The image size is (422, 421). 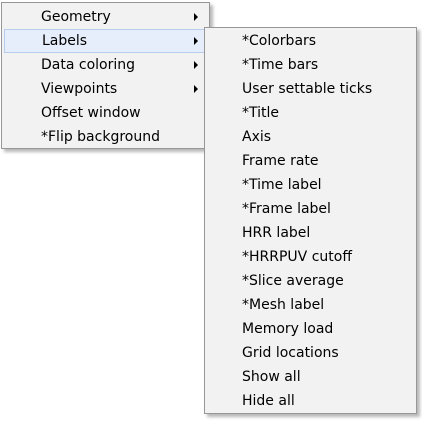 I want to click on menu-item-flip-background: *Flip background, so click(x=105, y=137).